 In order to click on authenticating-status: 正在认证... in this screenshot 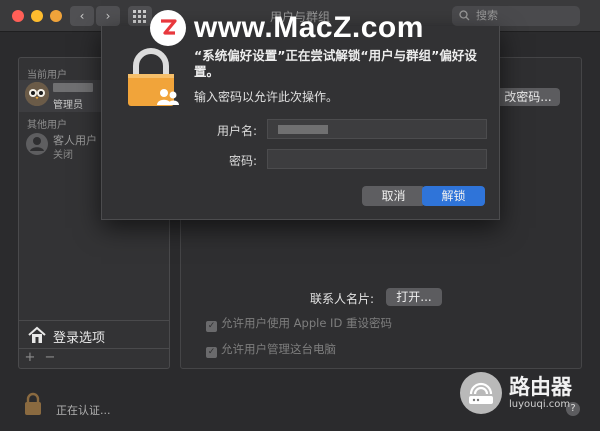, I will do `click(83, 410)`.